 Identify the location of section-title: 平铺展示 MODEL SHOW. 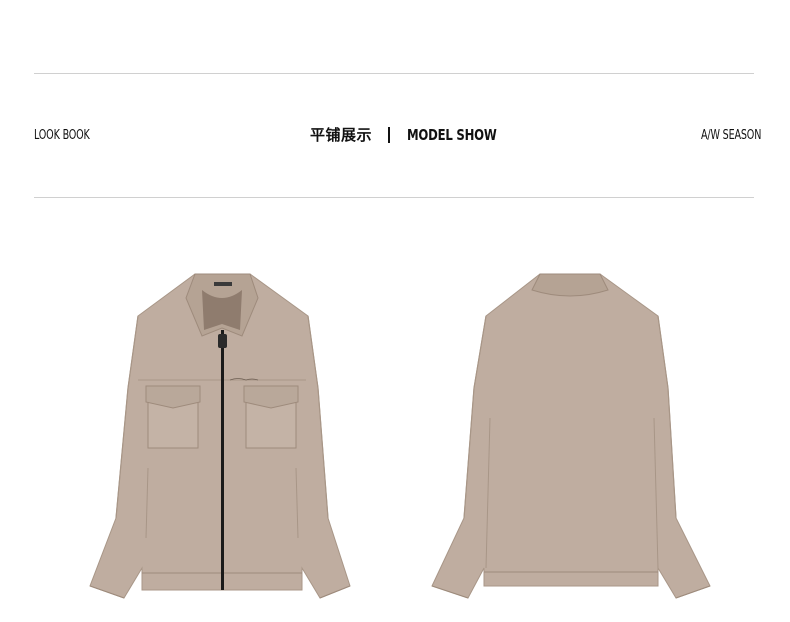
(416, 134).